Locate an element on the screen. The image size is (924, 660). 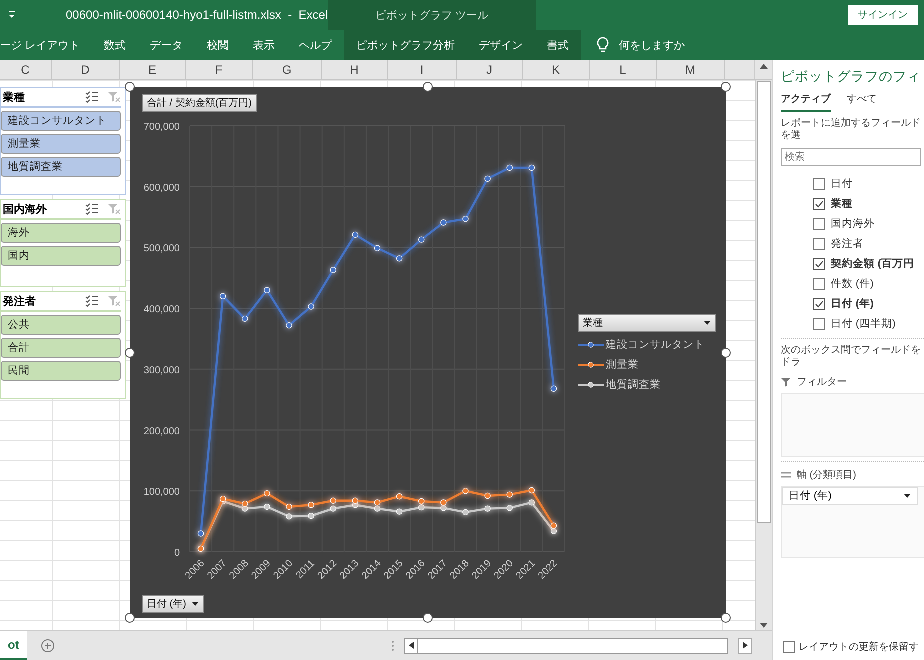
scroll-up-arrow-icon is located at coordinates (764, 66).